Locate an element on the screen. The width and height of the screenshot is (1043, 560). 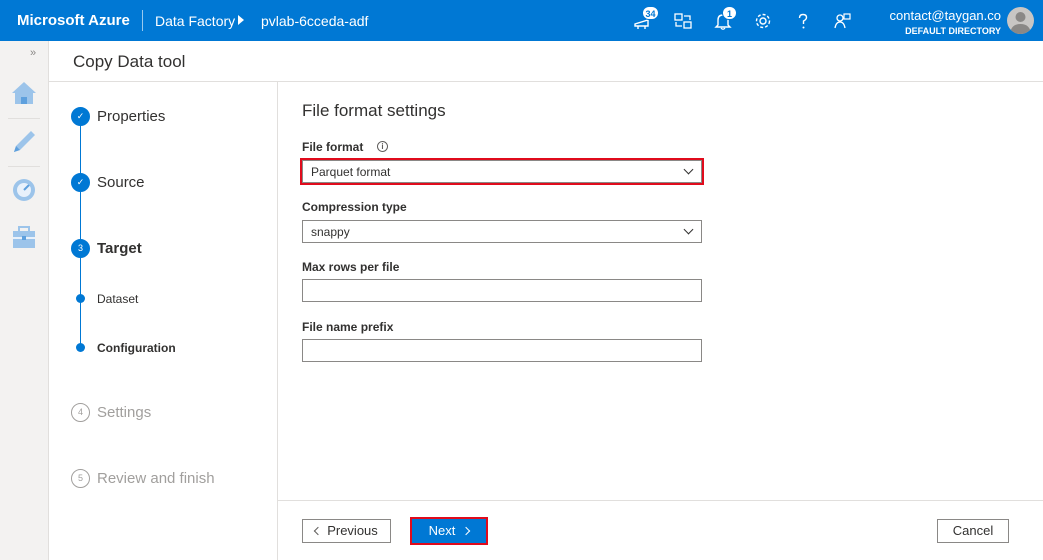
compression-type-dropdown: snappy is located at coordinates (502, 231).